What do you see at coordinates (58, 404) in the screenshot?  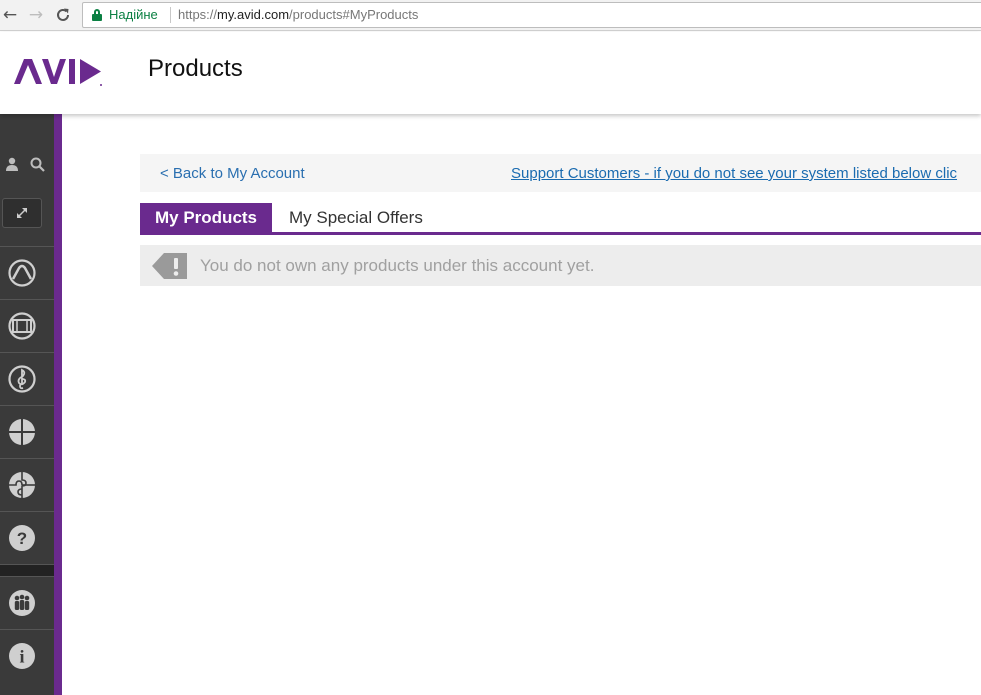 I see `sidebar-accent-bar` at bounding box center [58, 404].